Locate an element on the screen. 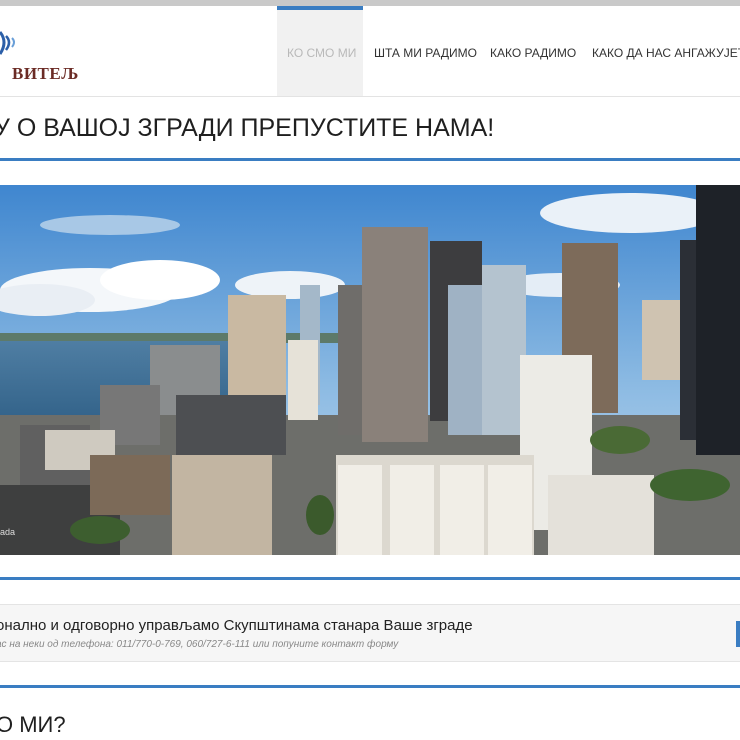  logo-text: ВИТЕЉ is located at coordinates (45, 73).